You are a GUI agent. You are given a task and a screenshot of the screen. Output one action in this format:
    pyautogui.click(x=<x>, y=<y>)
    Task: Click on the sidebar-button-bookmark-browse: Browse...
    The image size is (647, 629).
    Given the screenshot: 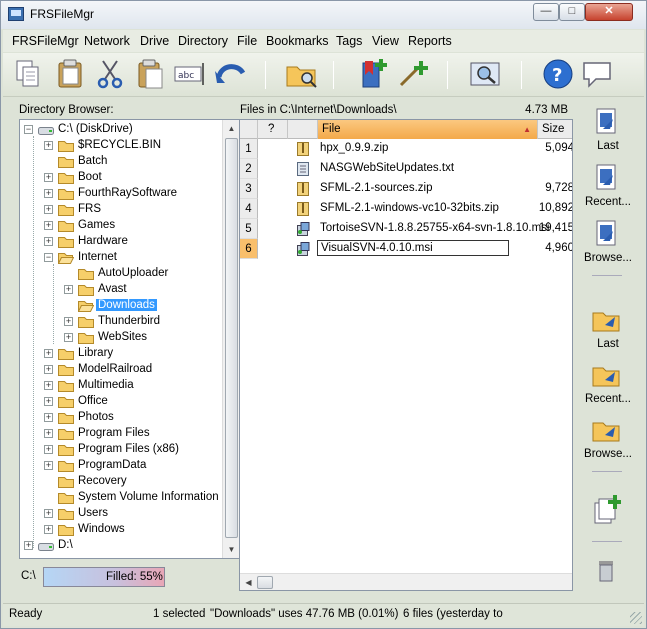 What is the action you would take?
    pyautogui.click(x=608, y=241)
    